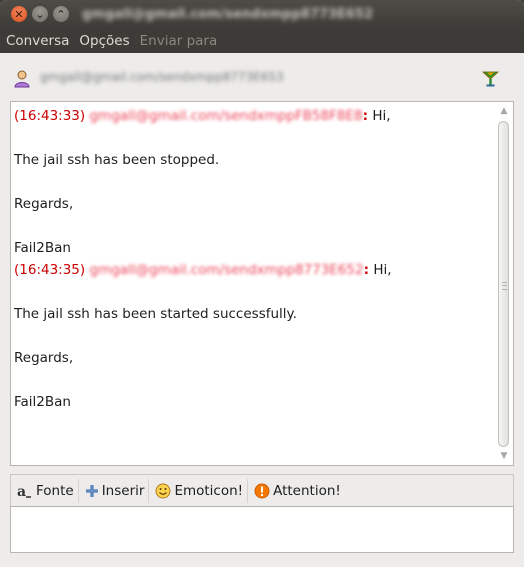 This screenshot has width=524, height=567. What do you see at coordinates (91, 490) in the screenshot?
I see `plus-icon` at bounding box center [91, 490].